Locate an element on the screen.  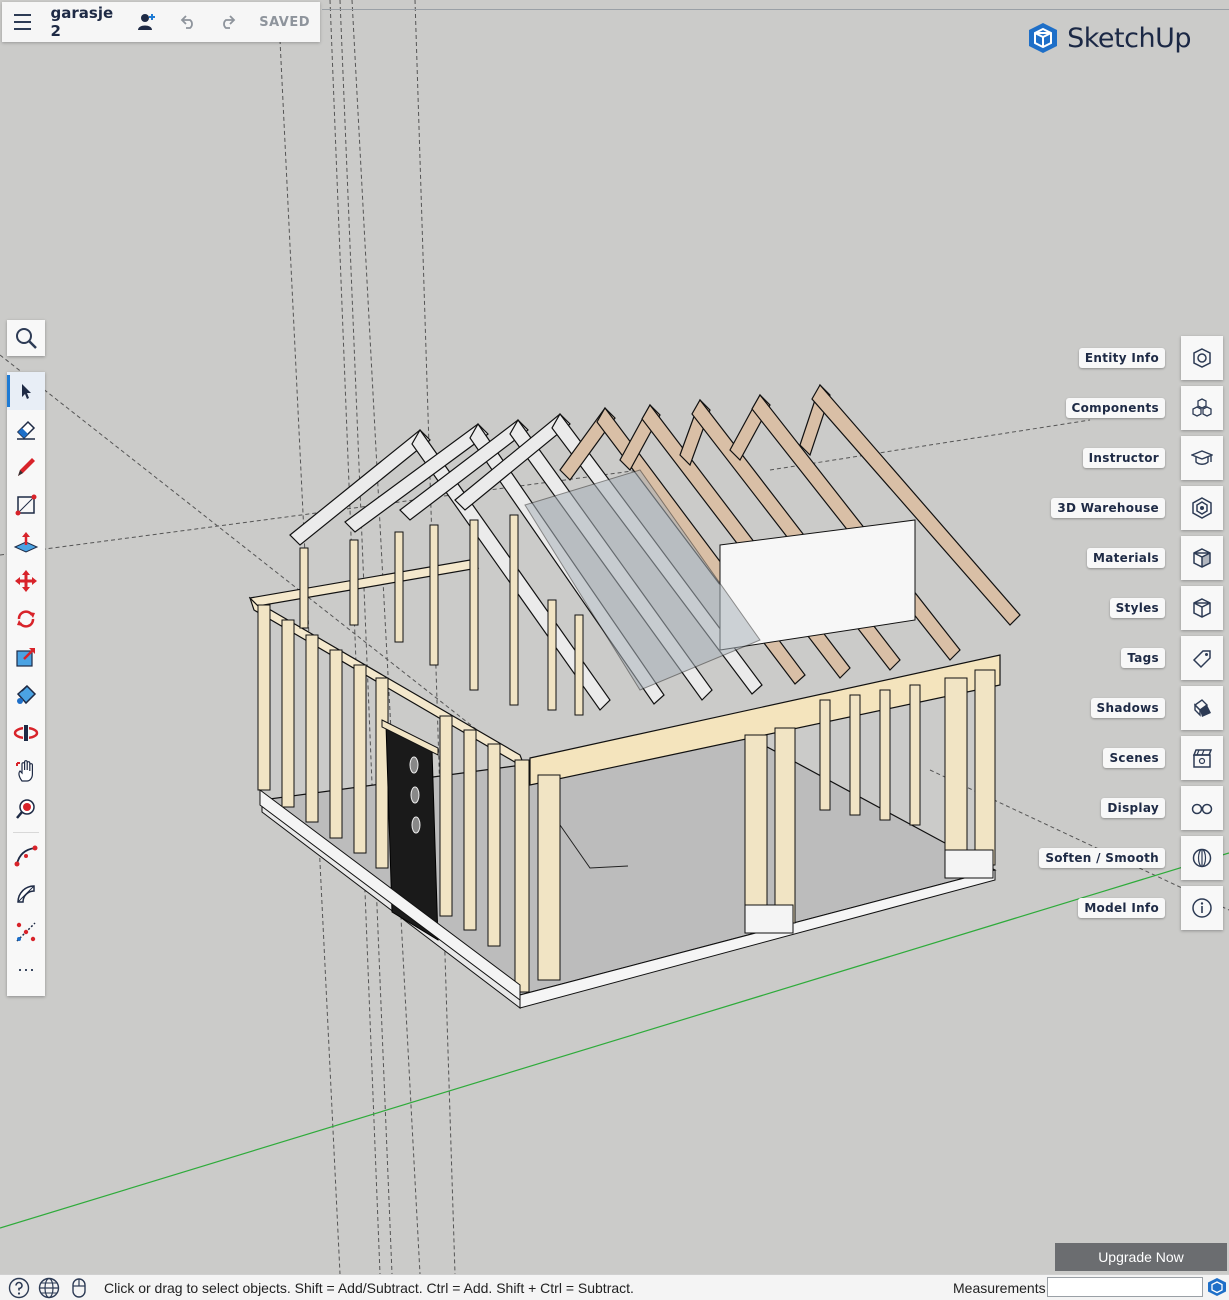
panel-label: Display is located at coordinates (1133, 808).